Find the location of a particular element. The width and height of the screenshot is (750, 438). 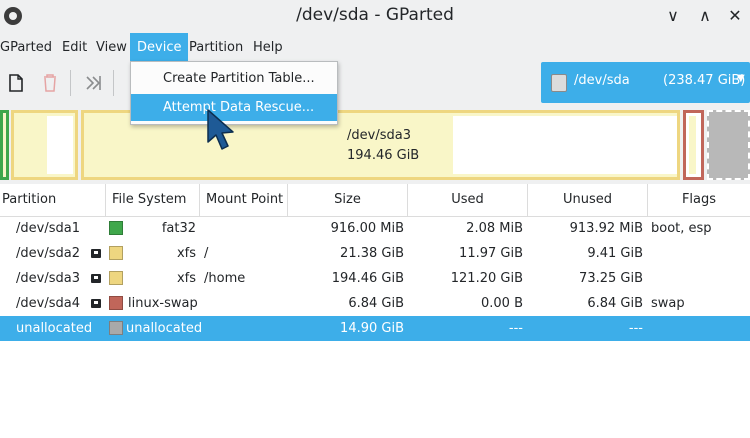

cell-used: 121.20 GiB is located at coordinates (486, 278).